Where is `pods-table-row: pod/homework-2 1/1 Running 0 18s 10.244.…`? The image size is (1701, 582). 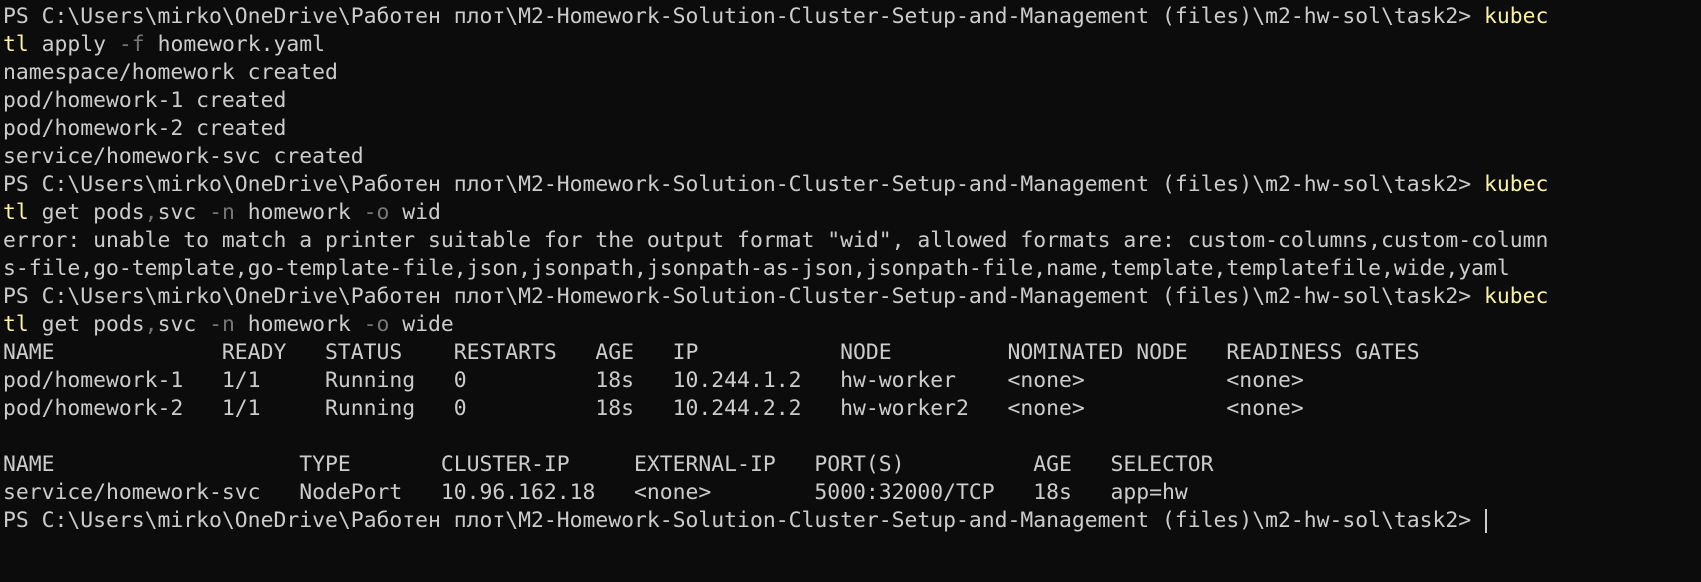
pods-table-row: pod/homework-2 1/1 Running 0 18s 10.244.… is located at coordinates (653, 408).